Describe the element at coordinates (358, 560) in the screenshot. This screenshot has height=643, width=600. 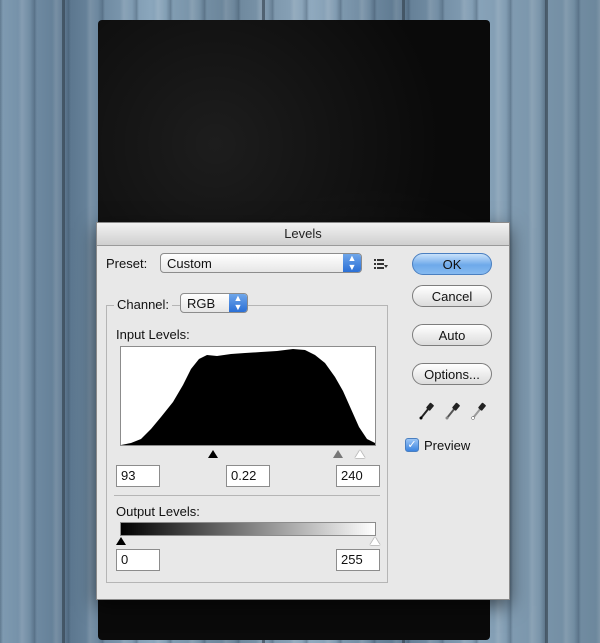
I see `output-white-field: 255` at that location.